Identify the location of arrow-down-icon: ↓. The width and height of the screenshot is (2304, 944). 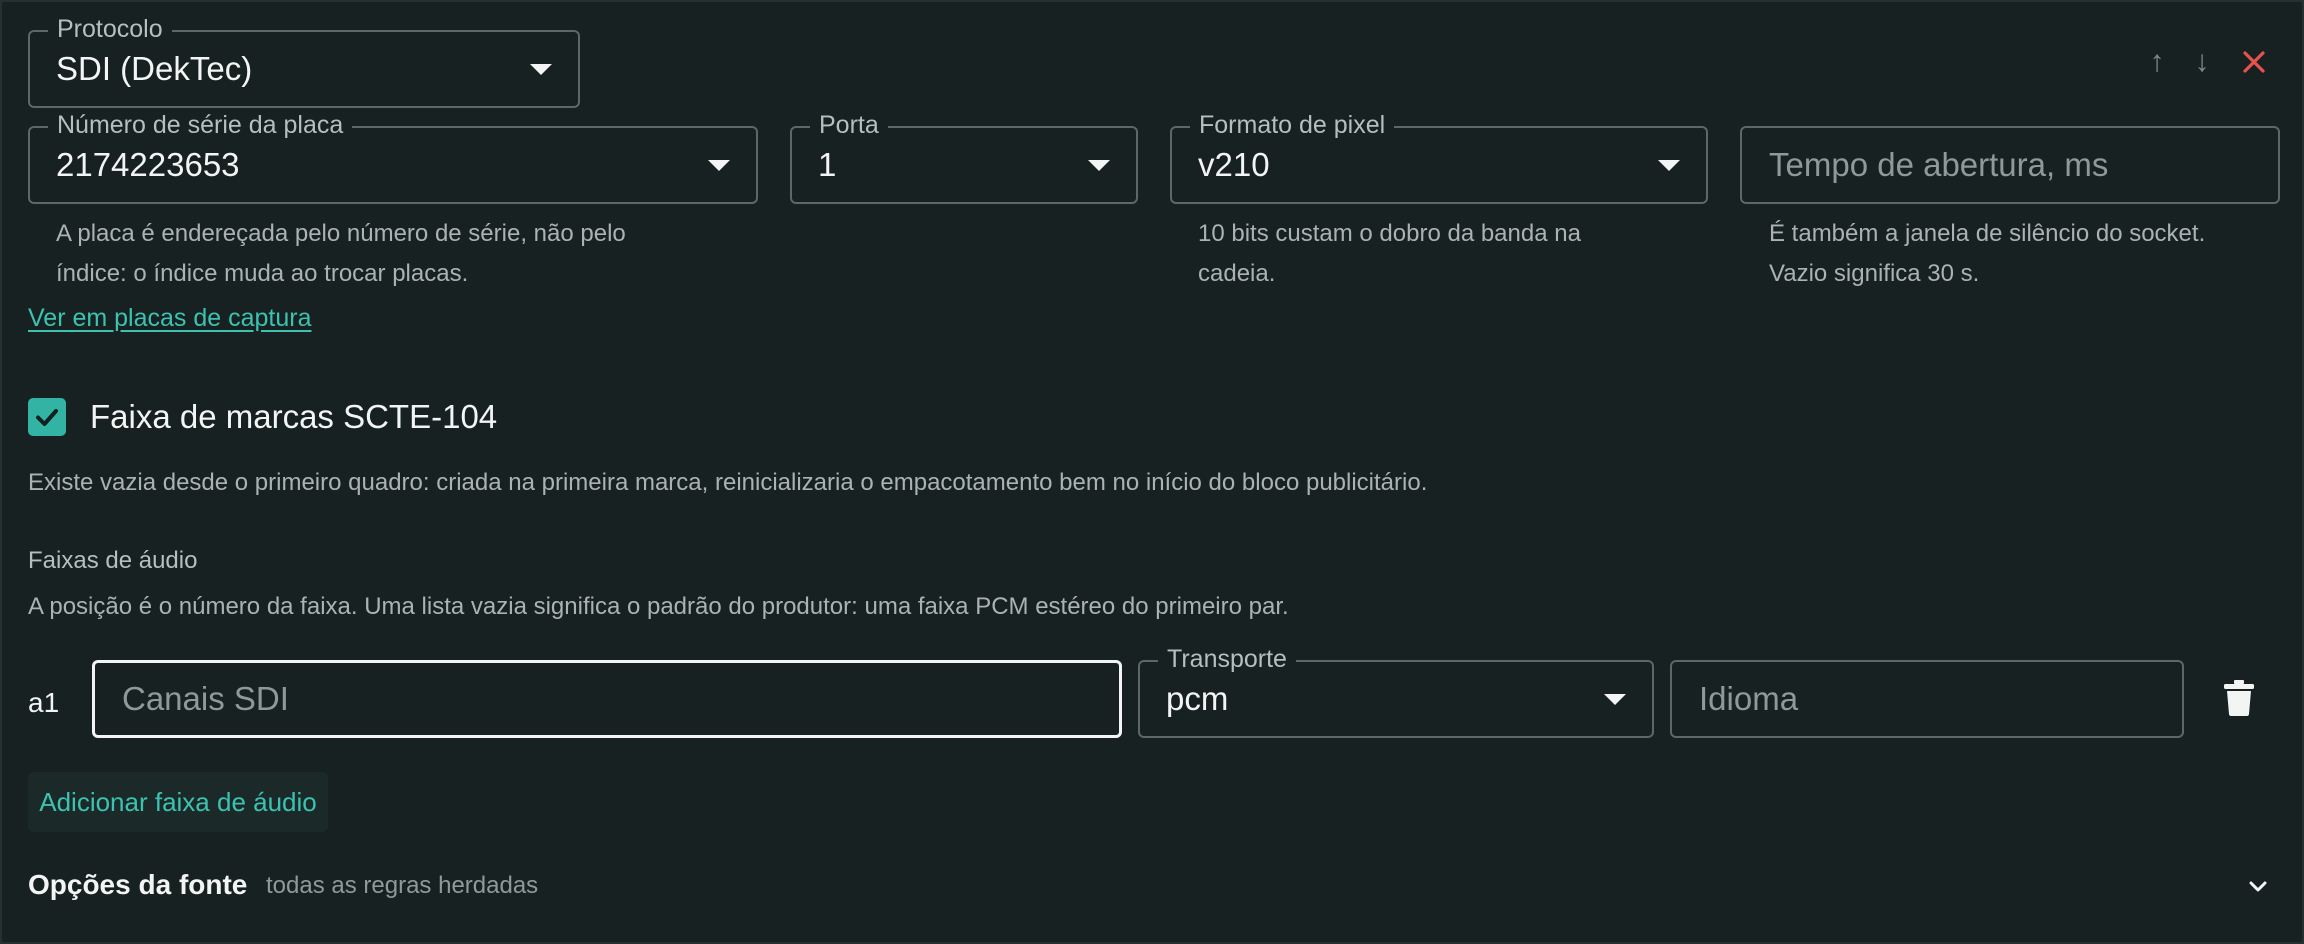
(2202, 61).